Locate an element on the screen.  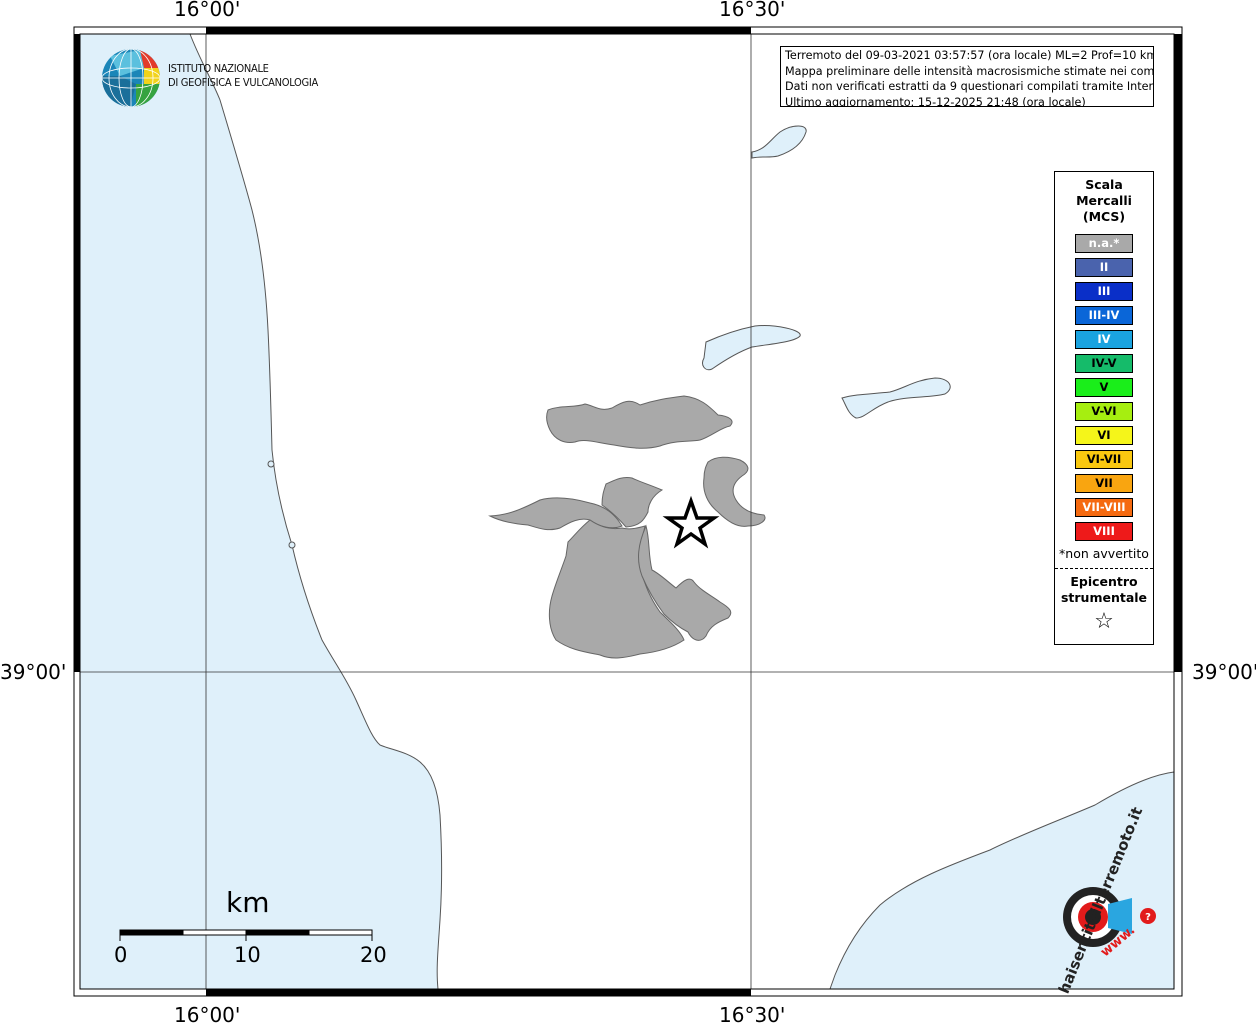
lat-label-left: 39°00' is located at coordinates (33, 672).